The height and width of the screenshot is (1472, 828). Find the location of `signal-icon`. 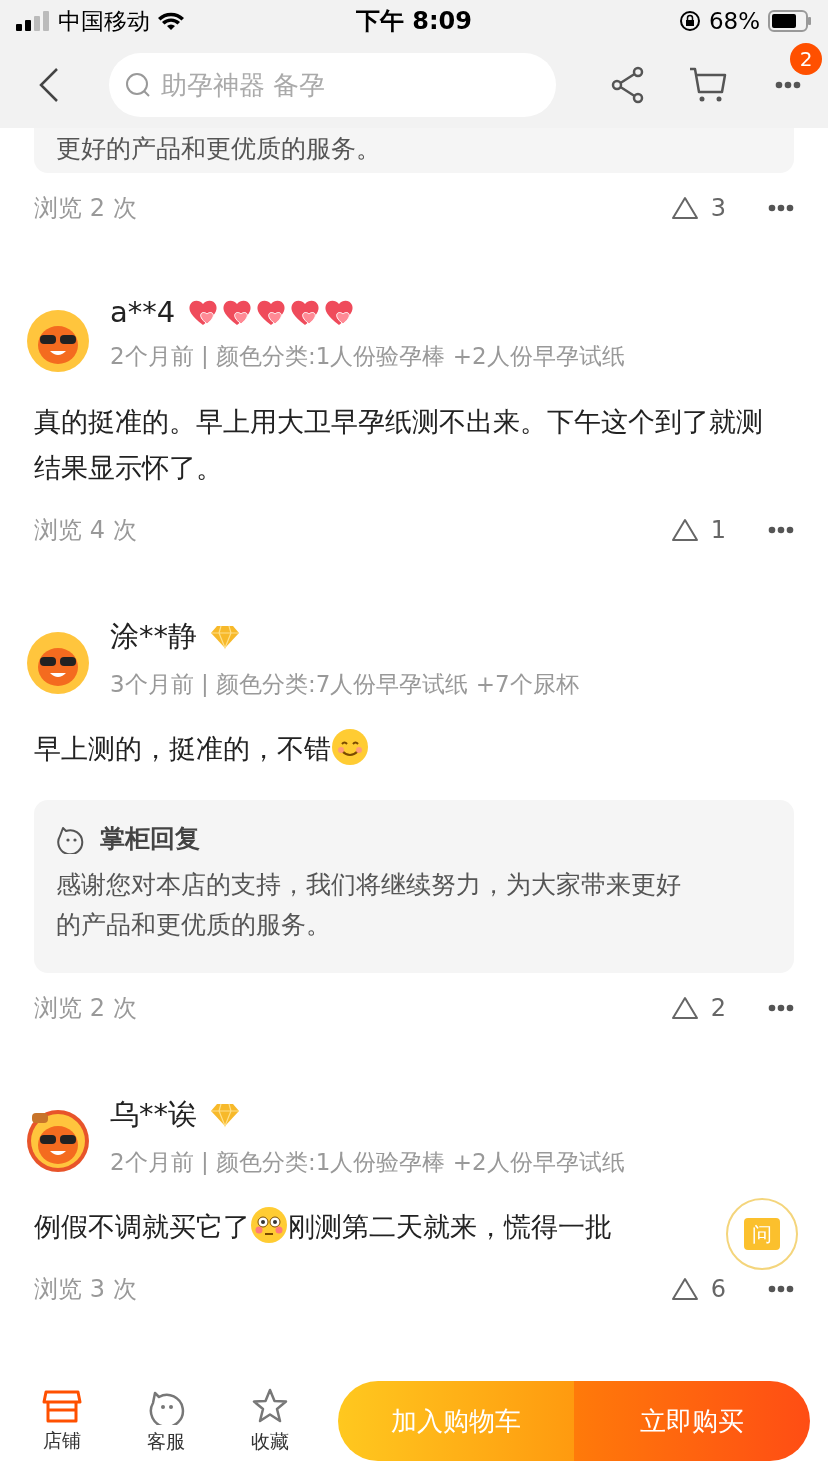

signal-icon is located at coordinates (33, 21).